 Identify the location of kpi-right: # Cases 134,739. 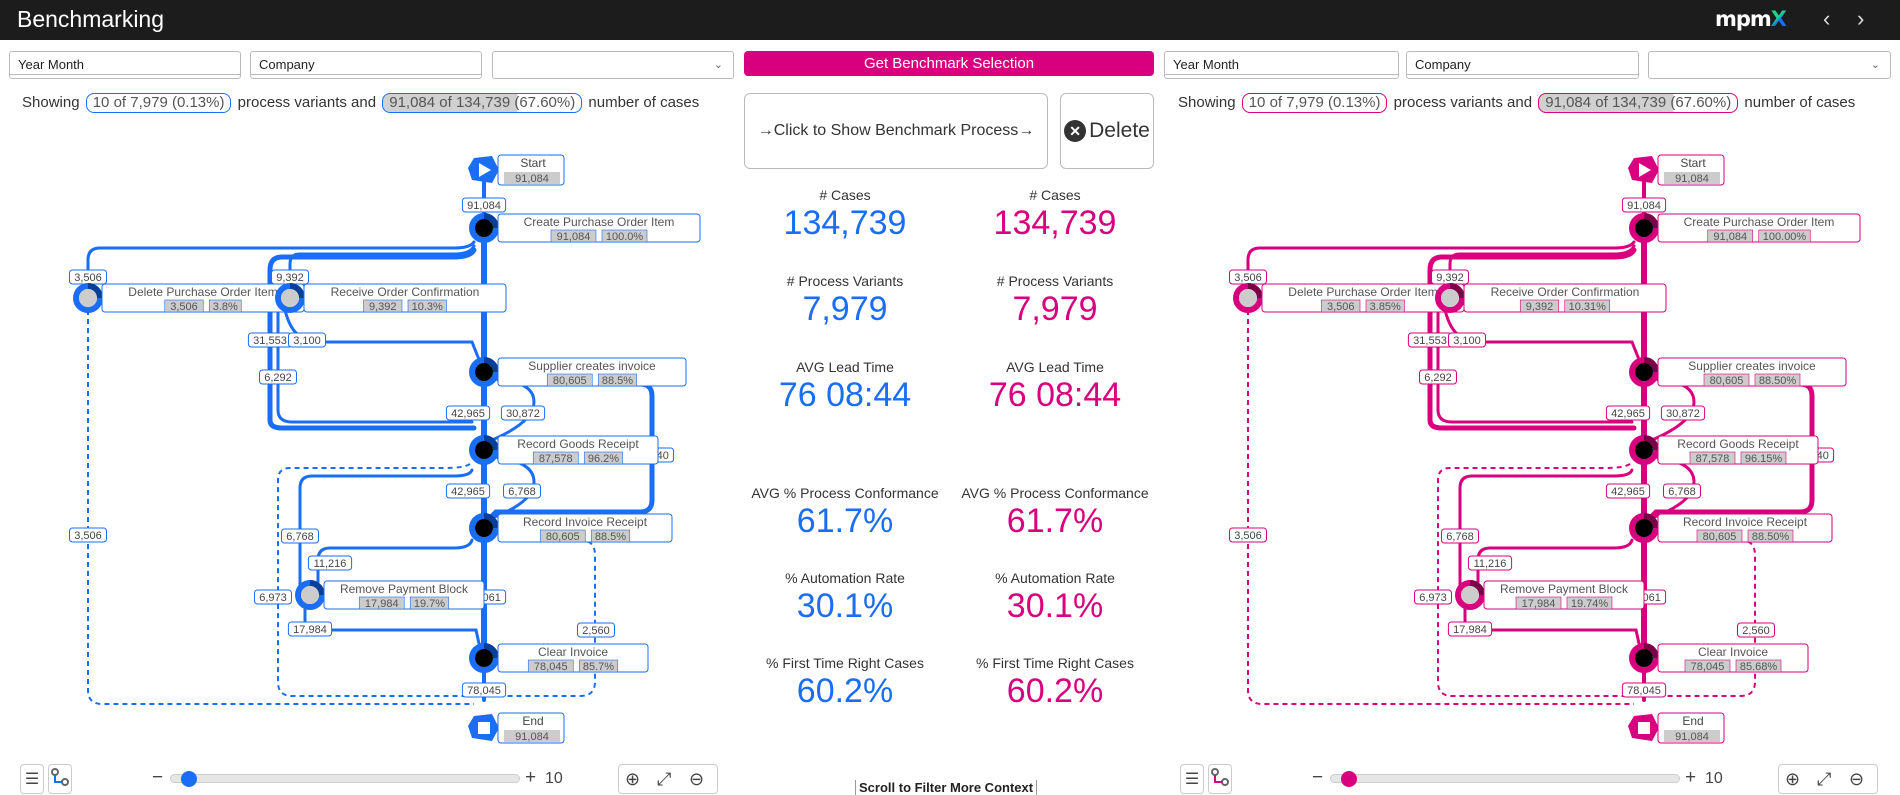
(1055, 215).